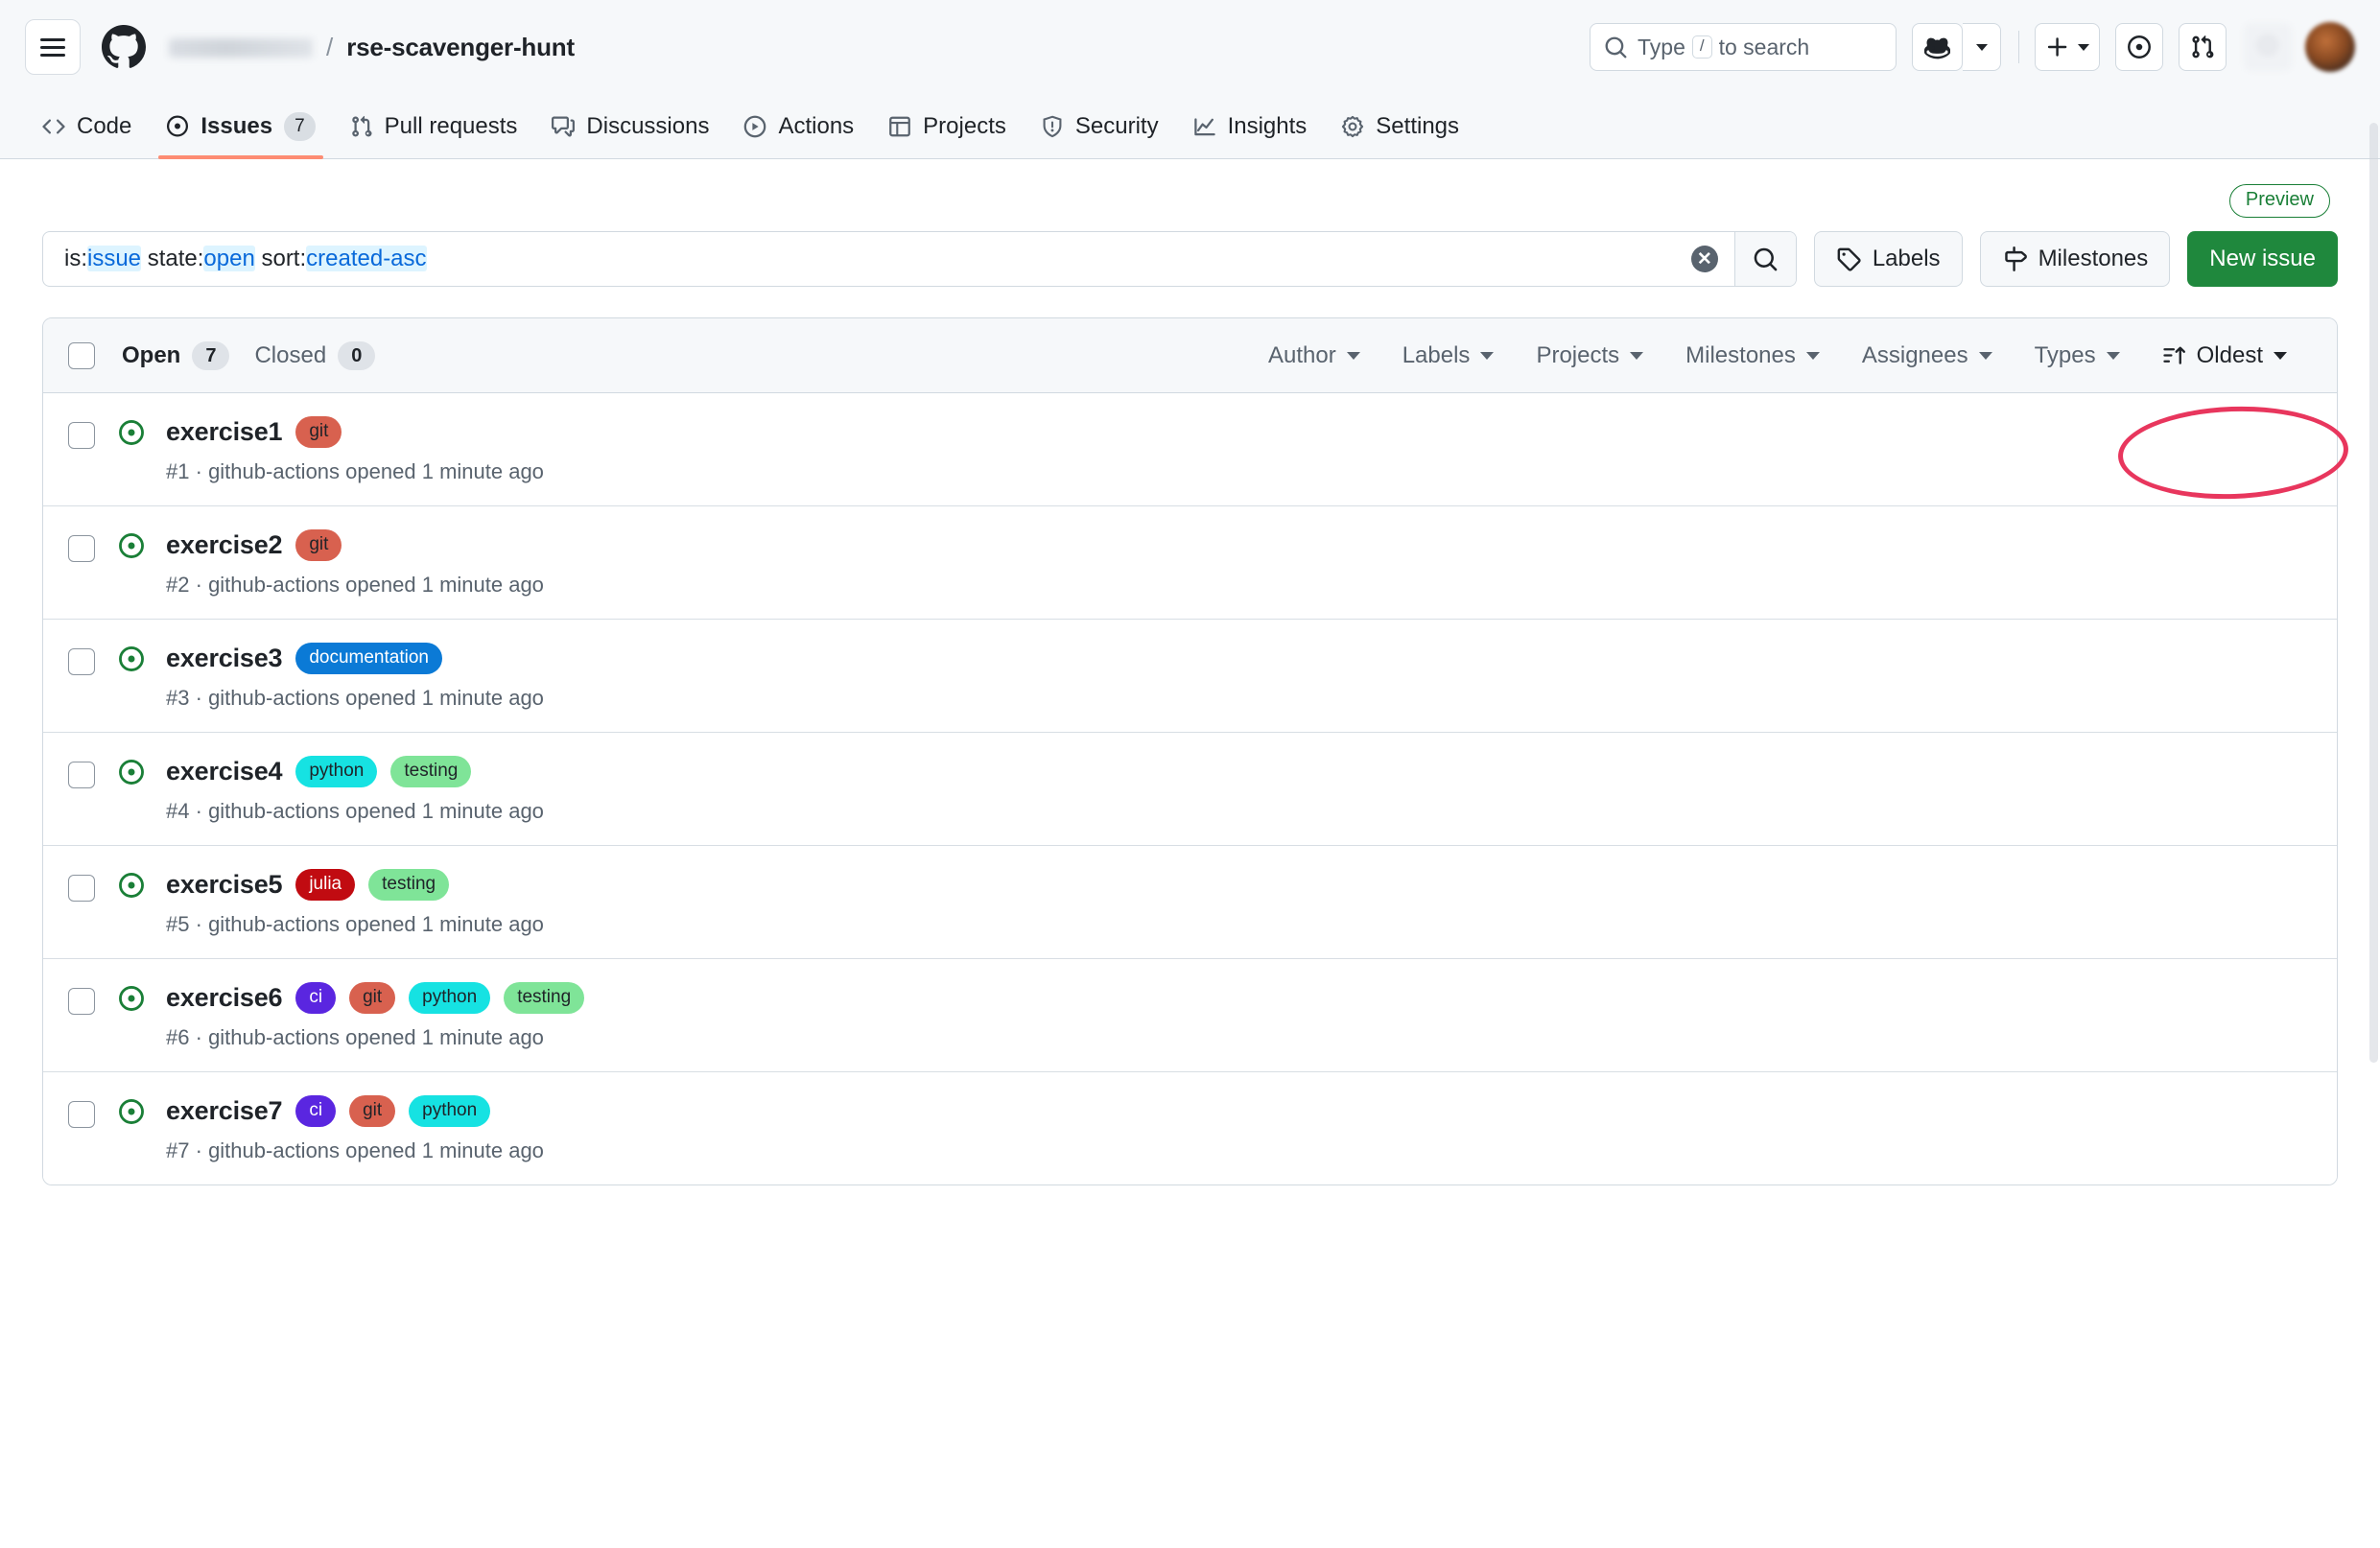 The image size is (2380, 1548). What do you see at coordinates (225, 998) in the screenshot?
I see `issue-title: exercise6` at bounding box center [225, 998].